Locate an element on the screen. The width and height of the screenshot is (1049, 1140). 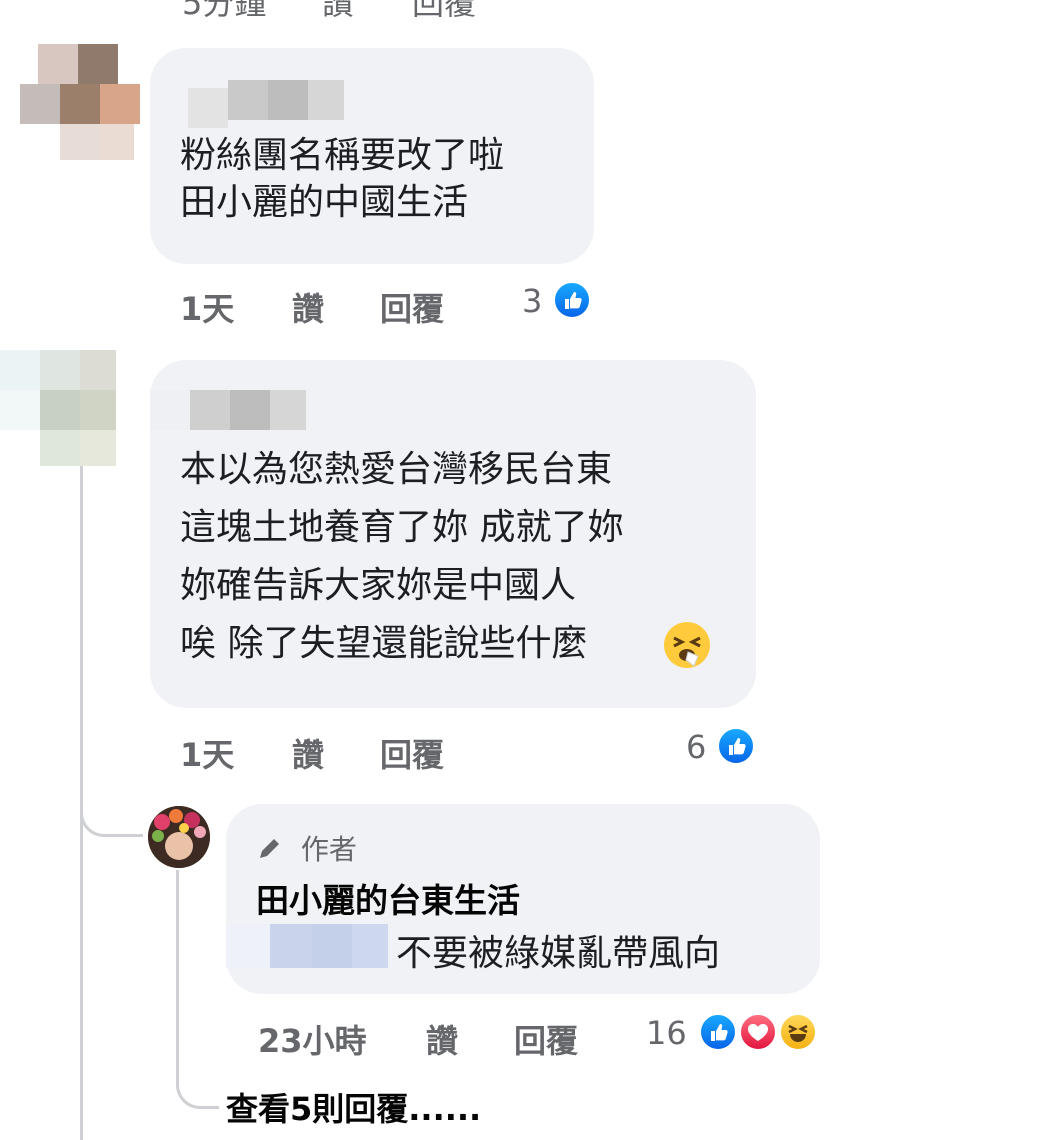
comment-line: 粉絲團名稱要改了啦 is located at coordinates (342, 155).